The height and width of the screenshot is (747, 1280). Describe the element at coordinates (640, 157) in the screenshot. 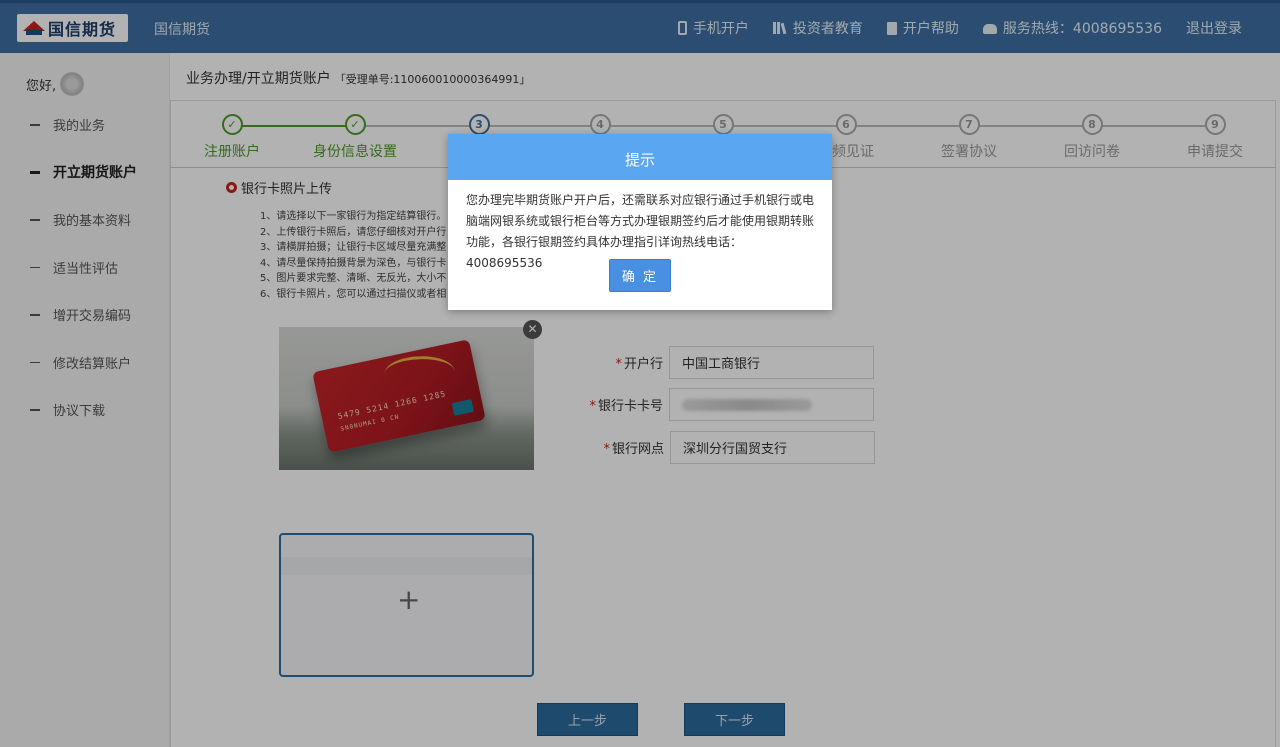

I see `dialog-title: 提示` at that location.